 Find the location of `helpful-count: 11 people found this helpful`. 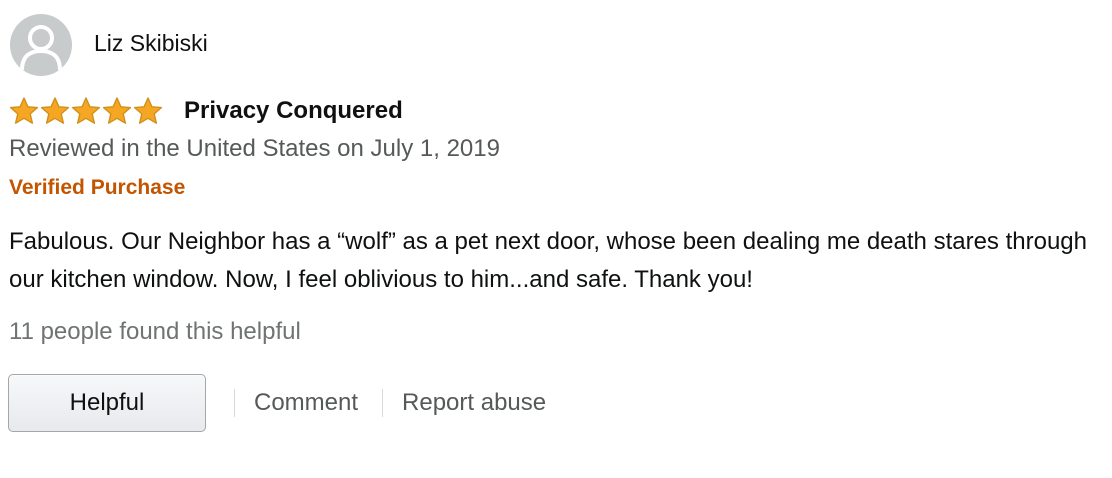

helpful-count: 11 people found this helpful is located at coordinates (155, 331).